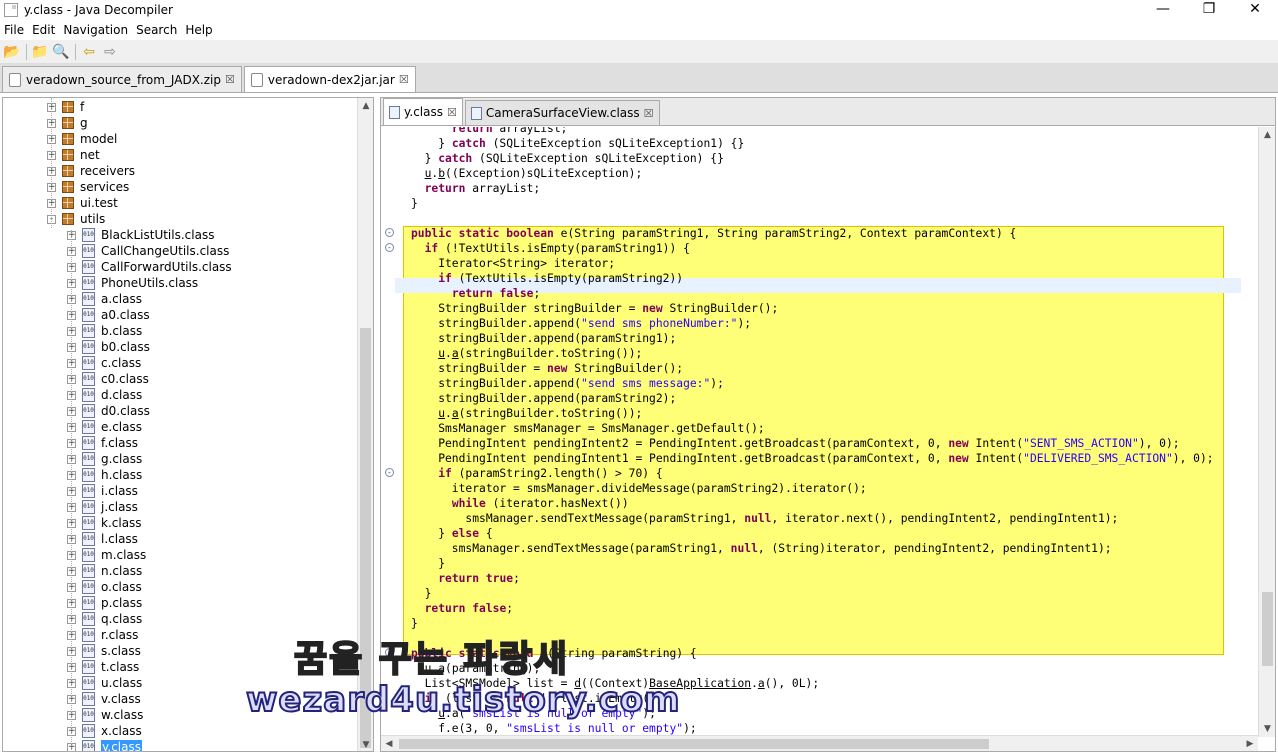 The image size is (1278, 752). I want to click on tree-class-i-class: +010 i.class, so click(102, 491).